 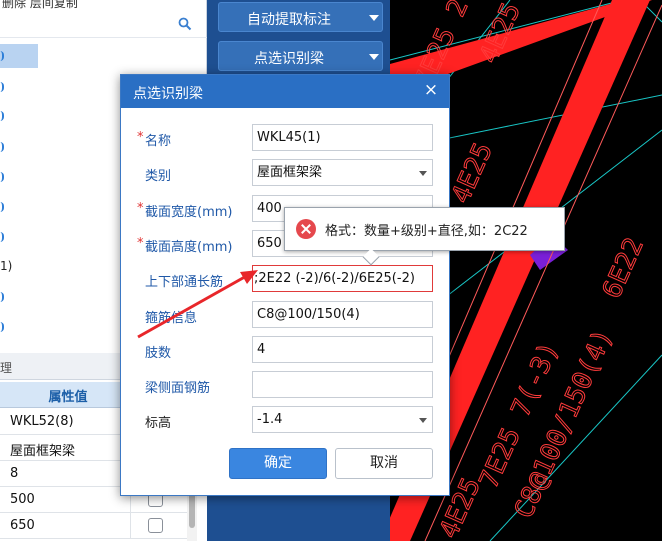 I want to click on field-elevation: 标高 -1.4, so click(x=285, y=420).